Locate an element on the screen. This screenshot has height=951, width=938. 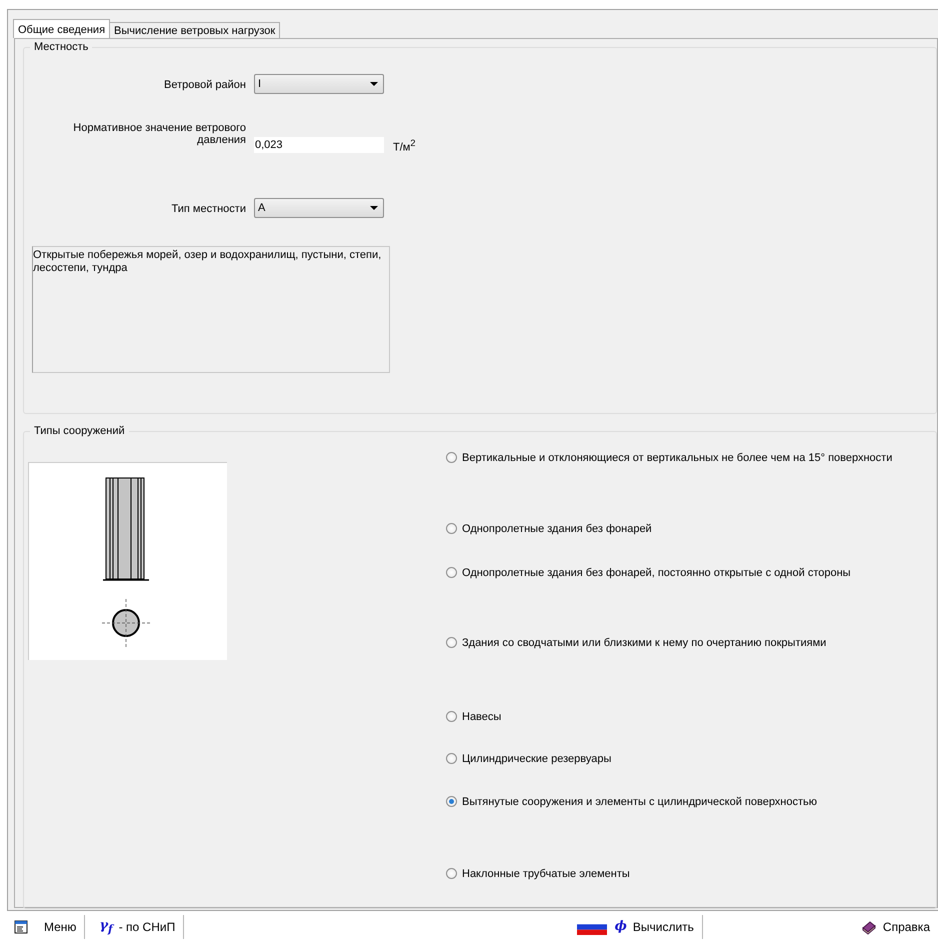
dropdown: I is located at coordinates (319, 84).